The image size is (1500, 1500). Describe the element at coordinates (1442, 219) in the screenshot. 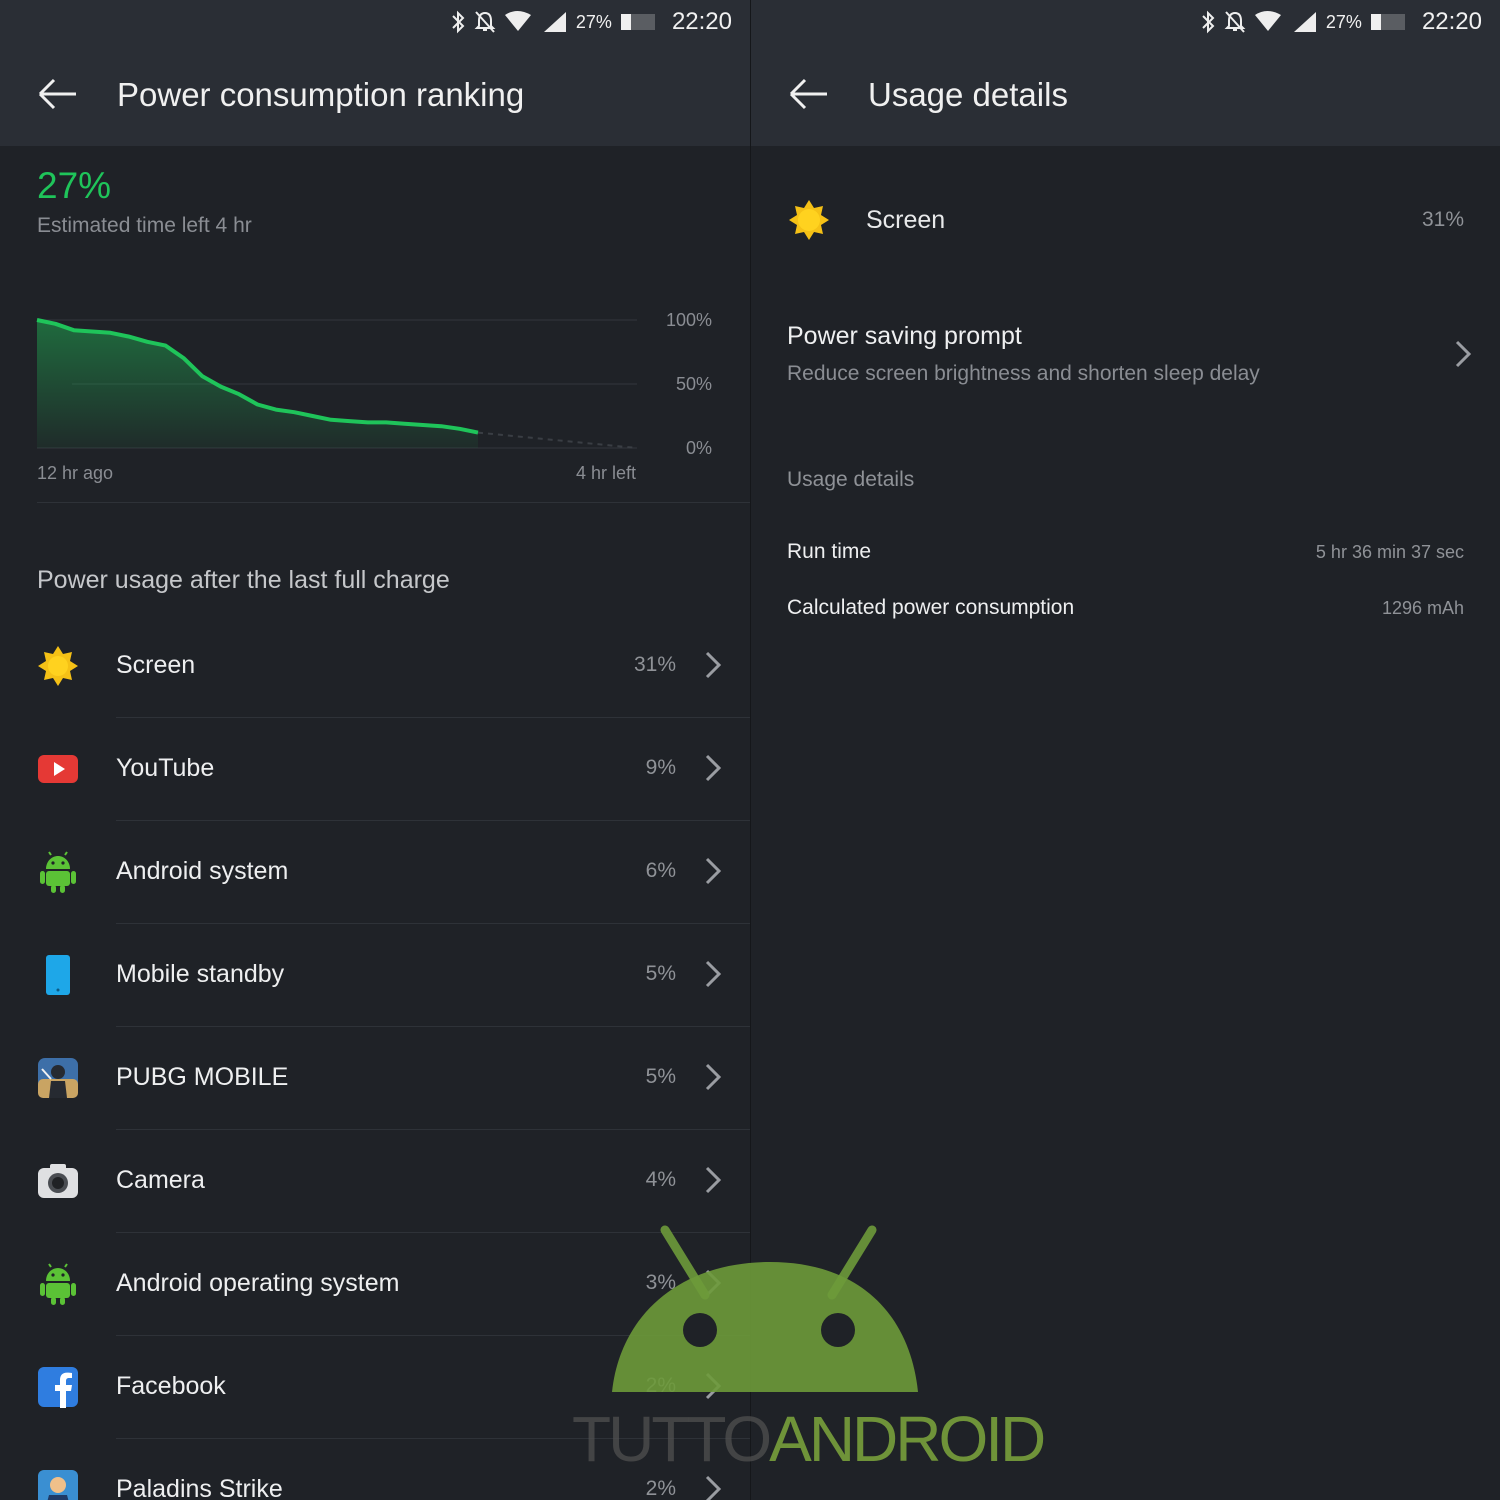

I see `usage-item-value: 31%` at that location.